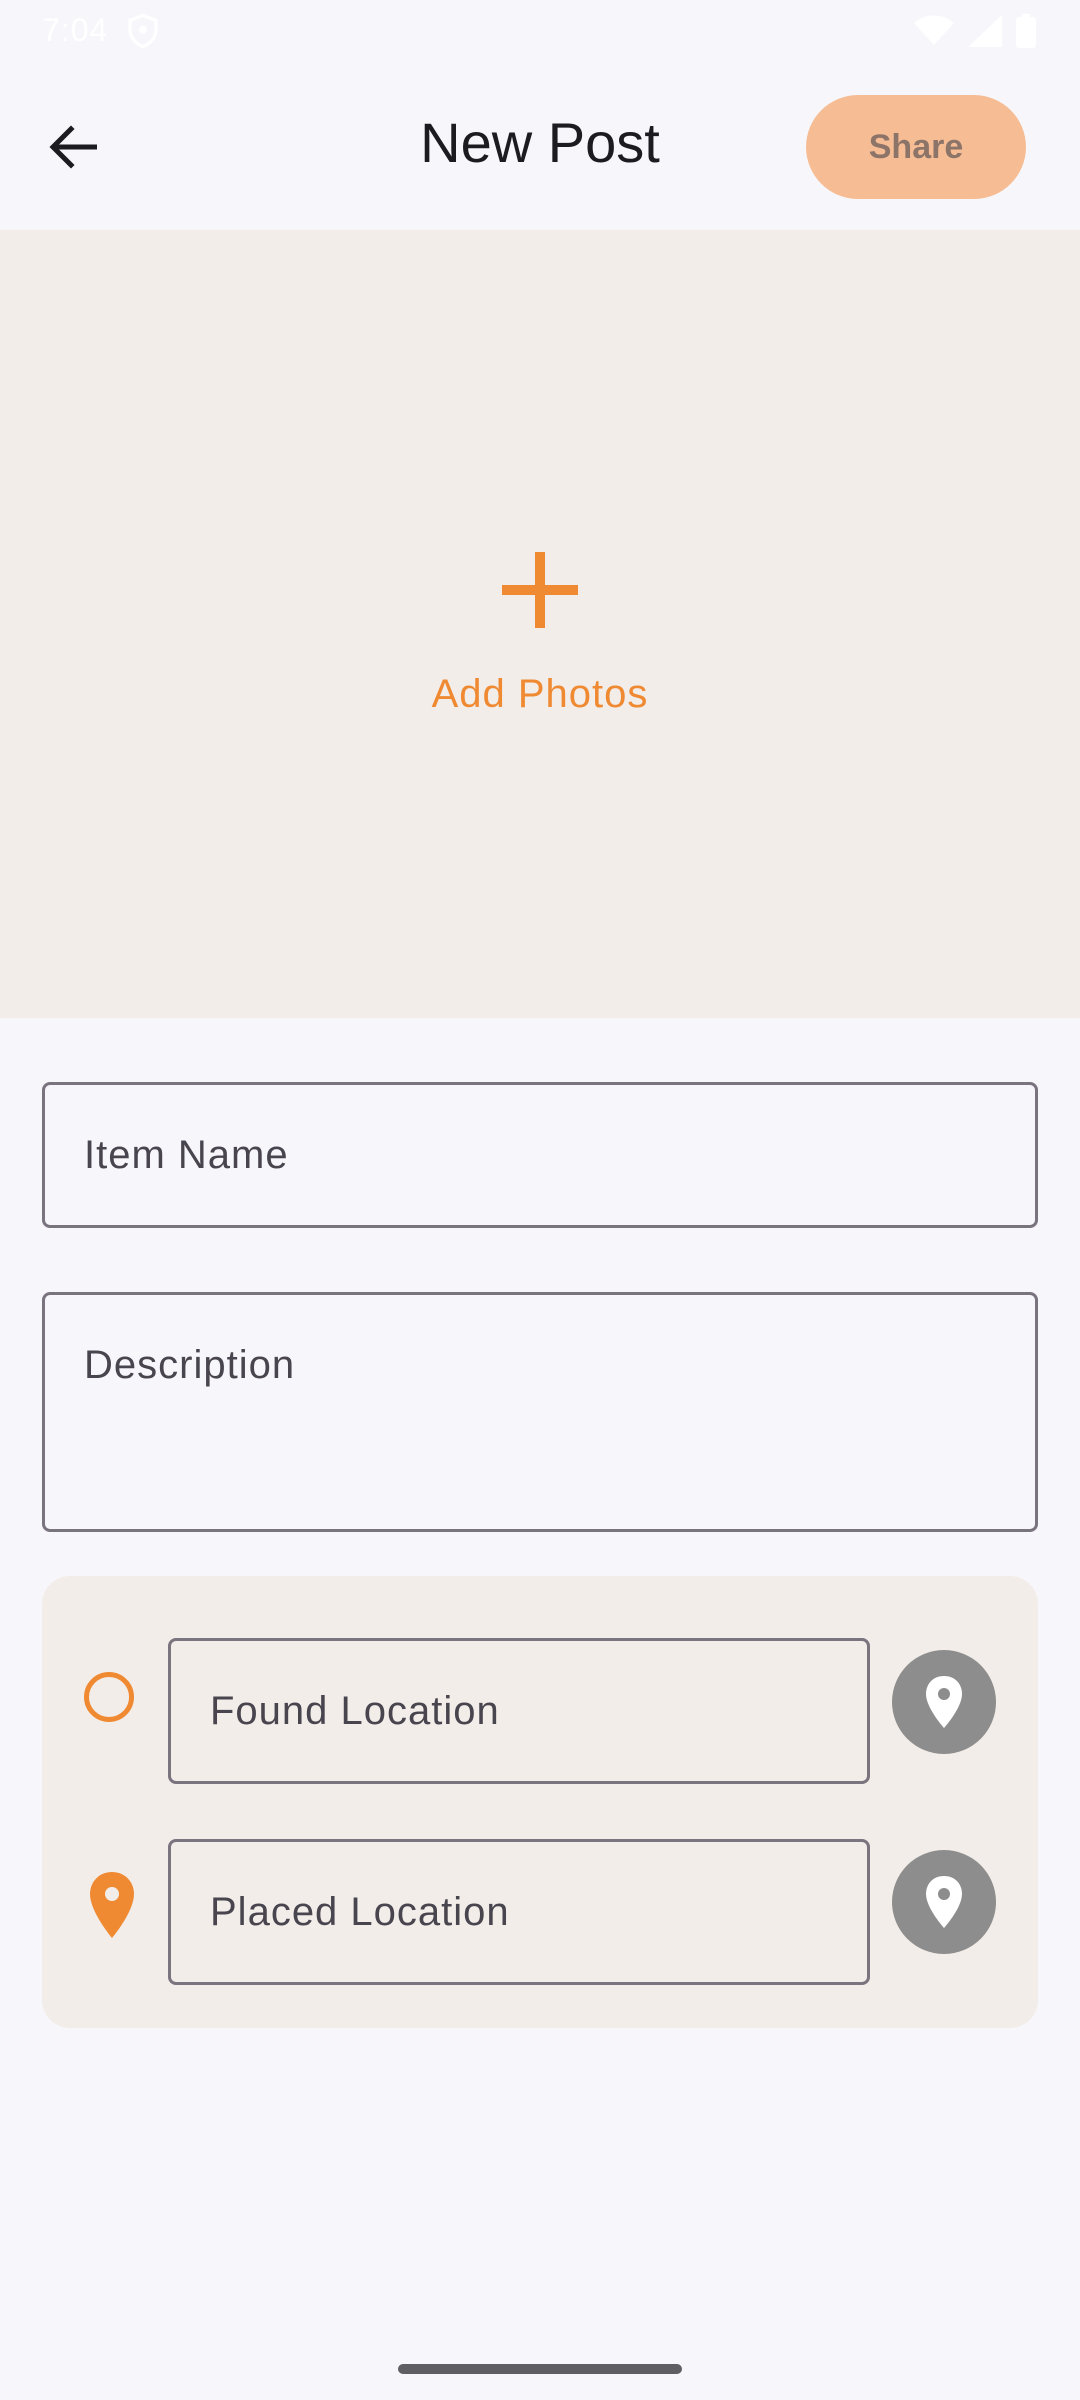 This screenshot has width=1080, height=2400. I want to click on top-app-bar: New Post Share, so click(540, 145).